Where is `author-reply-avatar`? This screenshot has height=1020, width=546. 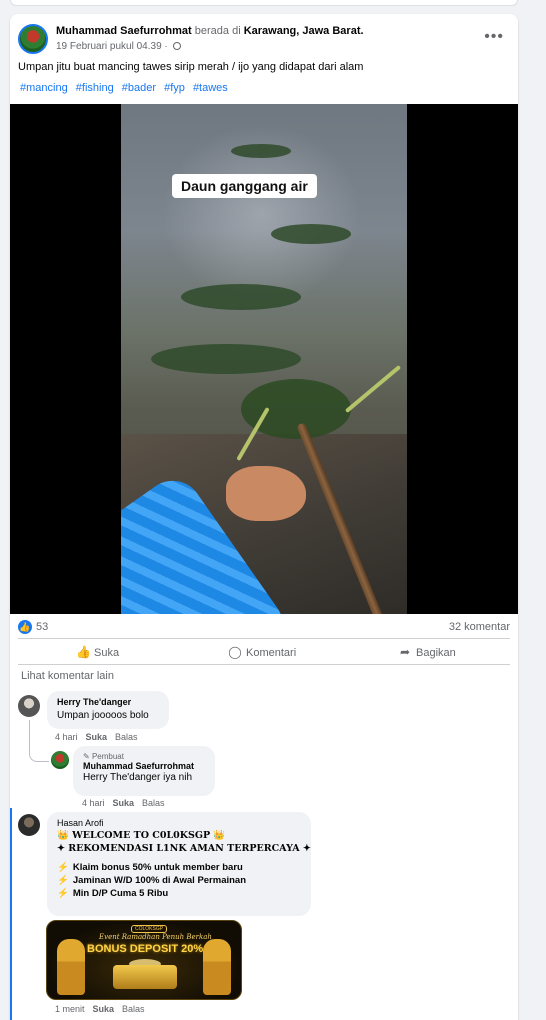 author-reply-avatar is located at coordinates (60, 760).